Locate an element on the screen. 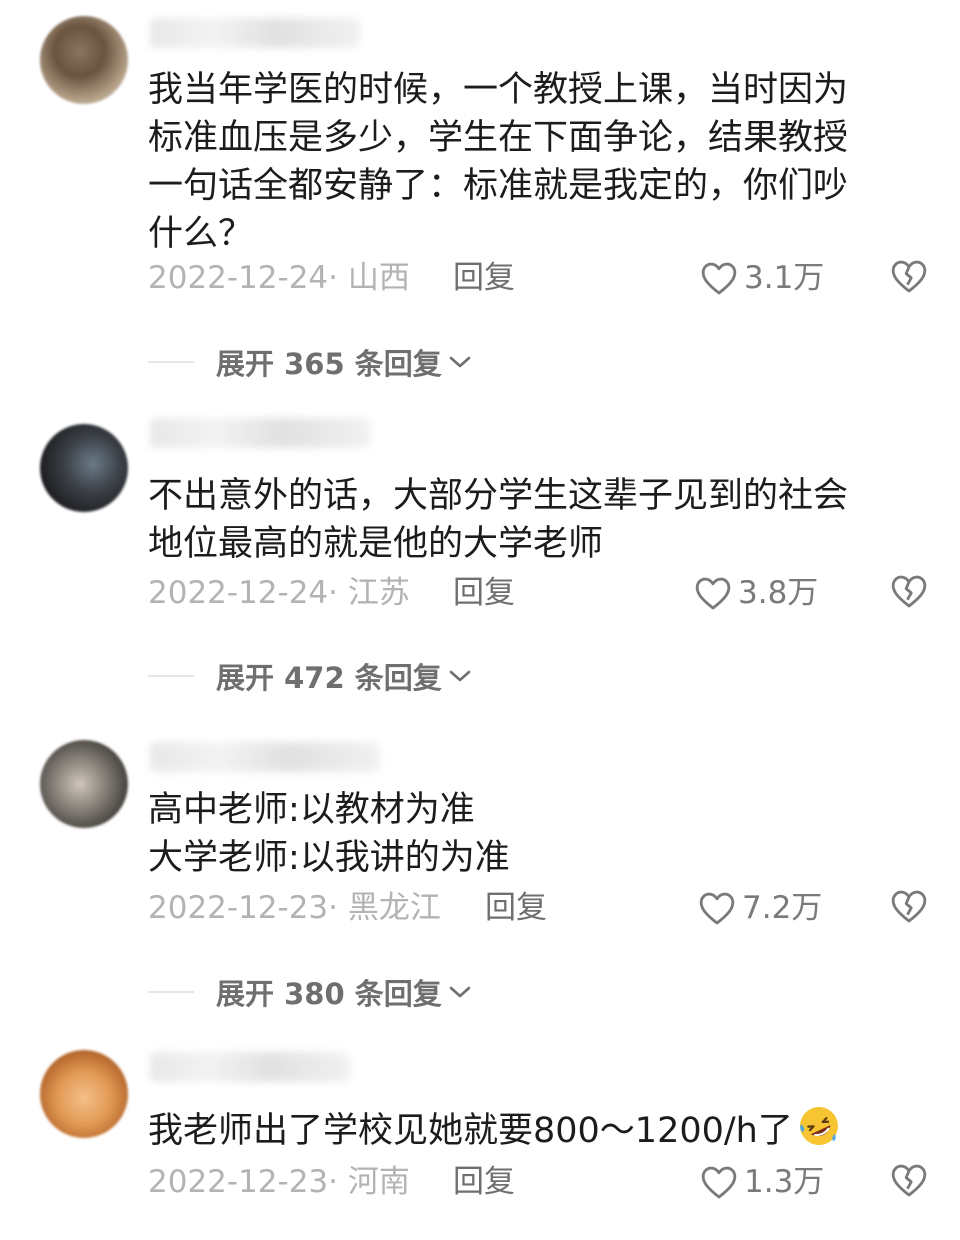  like-button: 1.3万 is located at coordinates (762, 1182).